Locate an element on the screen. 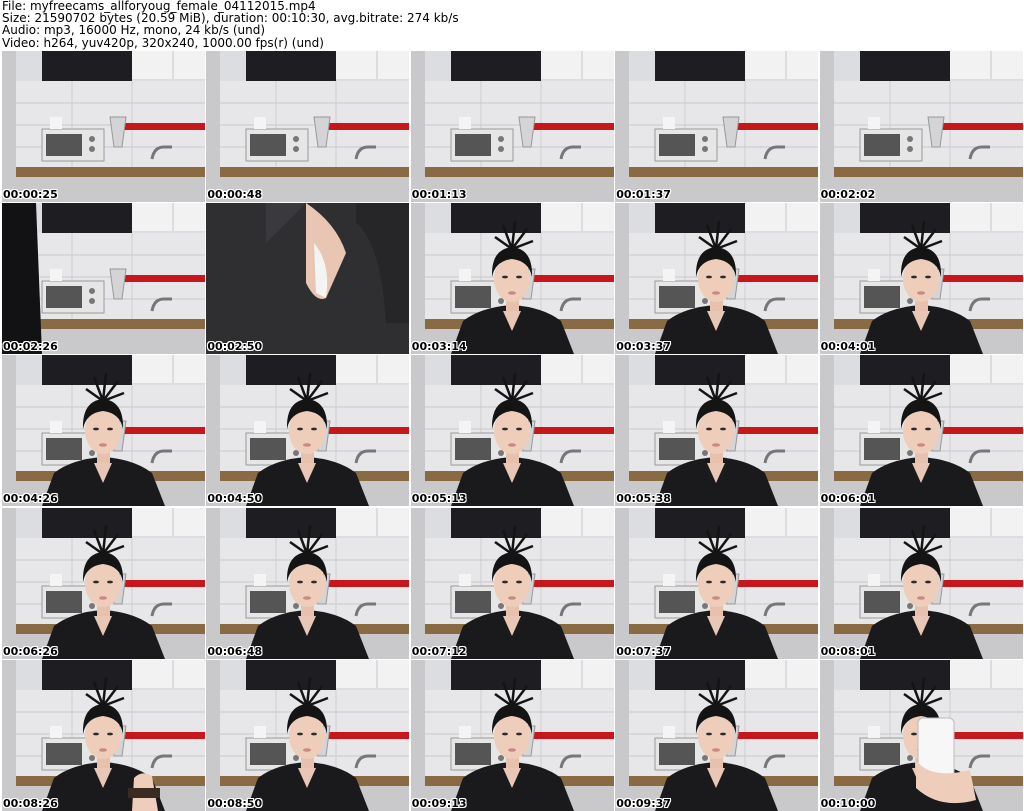 The image size is (1024, 811). frame-timestamp: 00:03:37 is located at coordinates (643, 347).